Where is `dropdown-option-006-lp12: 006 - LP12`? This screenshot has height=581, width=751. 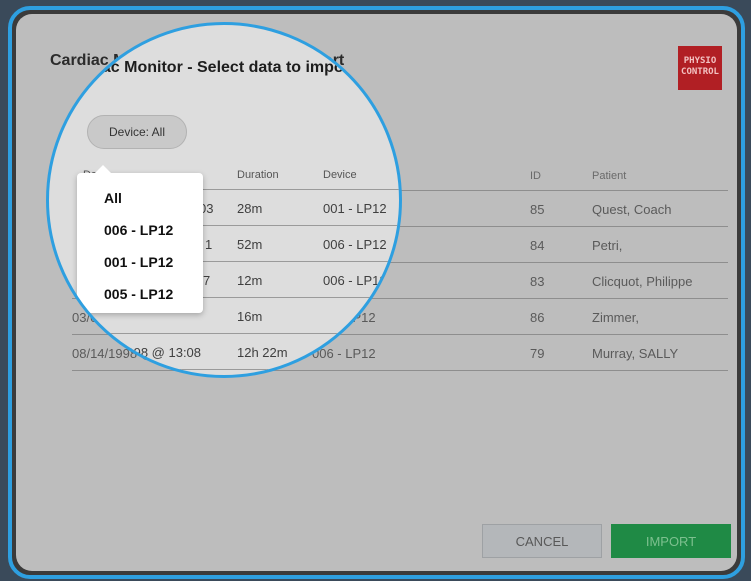
dropdown-option-006-lp12: 006 - LP12 is located at coordinates (138, 230).